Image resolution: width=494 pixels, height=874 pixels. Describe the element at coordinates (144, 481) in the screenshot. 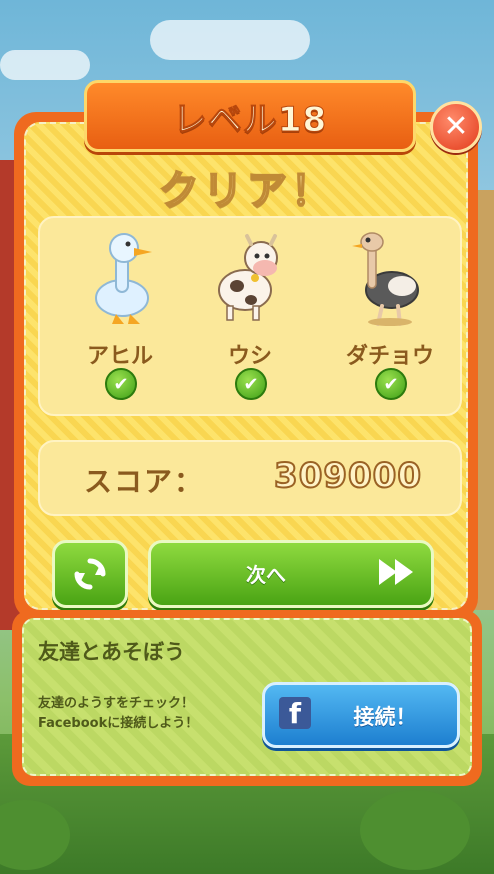

I see `score-label: スコア：` at that location.